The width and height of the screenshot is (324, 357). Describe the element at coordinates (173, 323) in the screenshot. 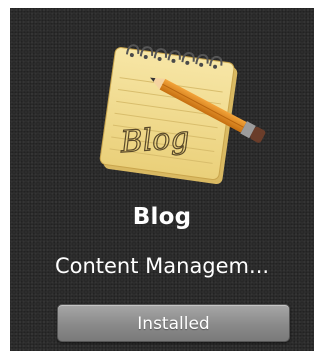

I see `installed-button: Installed` at that location.